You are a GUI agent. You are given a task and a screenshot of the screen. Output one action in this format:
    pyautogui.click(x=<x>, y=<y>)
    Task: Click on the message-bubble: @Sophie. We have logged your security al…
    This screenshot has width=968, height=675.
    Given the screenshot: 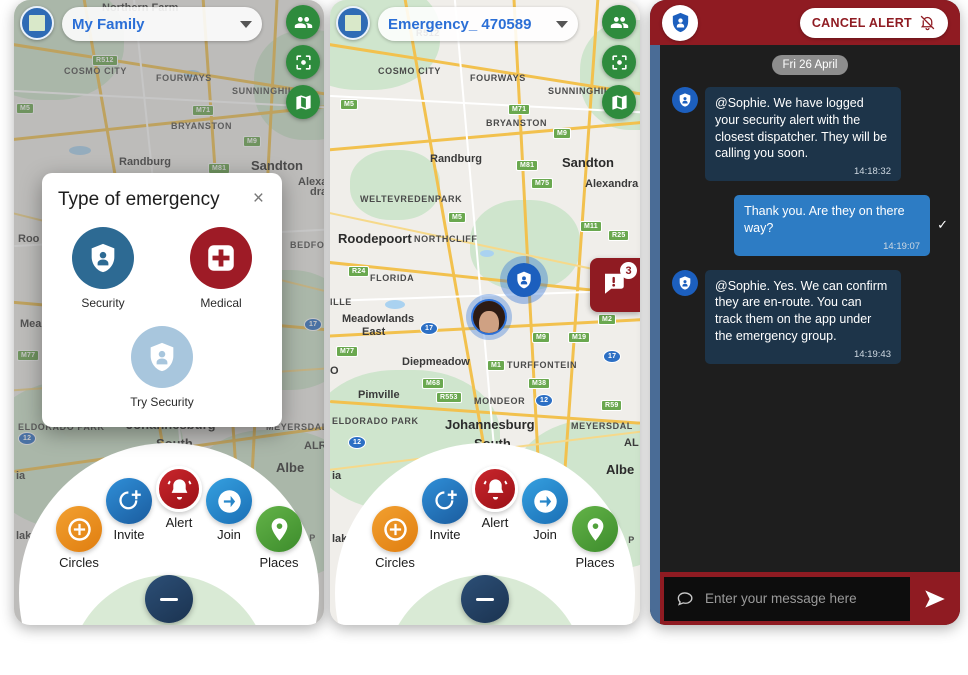 What is the action you would take?
    pyautogui.click(x=803, y=134)
    